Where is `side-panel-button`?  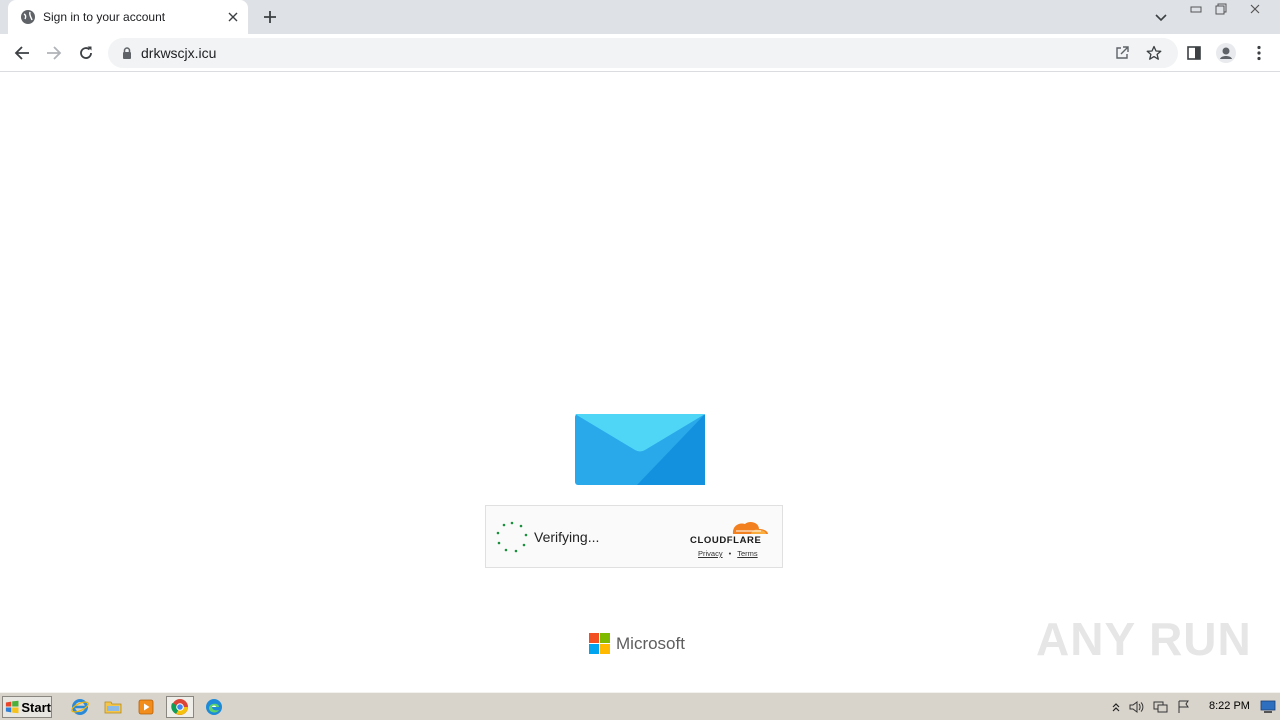 side-panel-button is located at coordinates (1194, 53).